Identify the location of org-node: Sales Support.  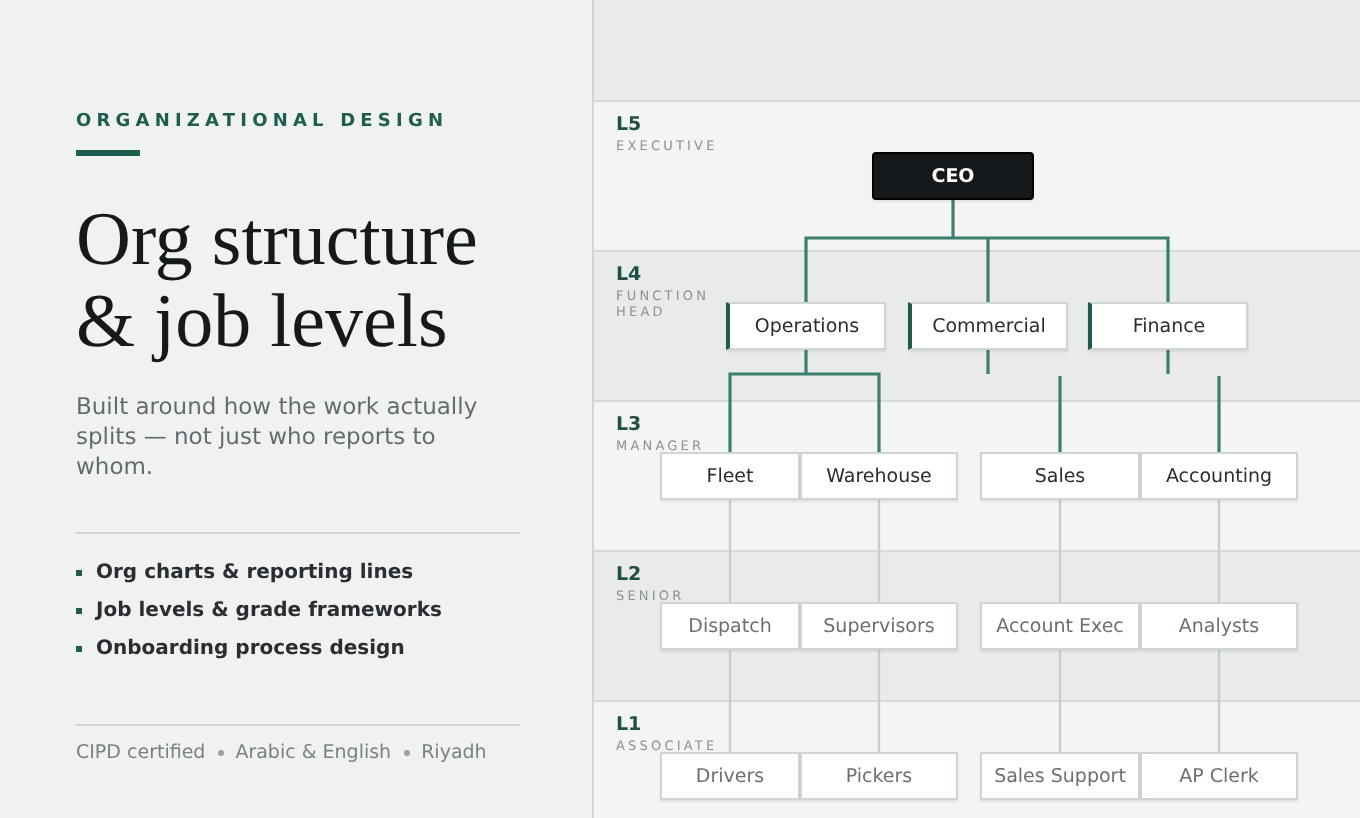
(1060, 776).